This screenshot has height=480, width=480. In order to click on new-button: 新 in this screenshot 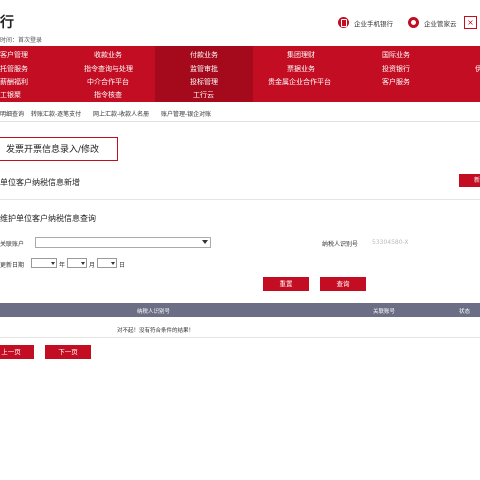, I will do `click(469, 180)`.